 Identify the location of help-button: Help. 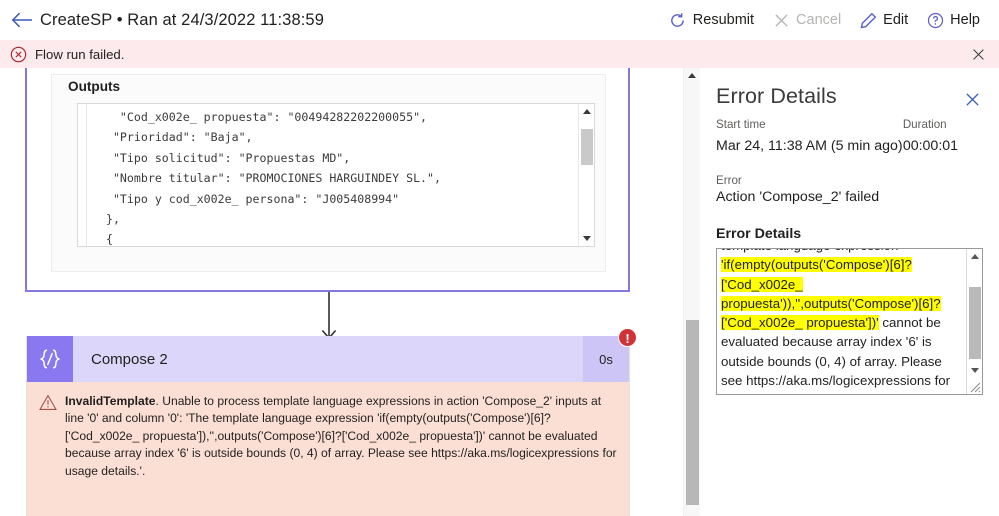
(953, 20).